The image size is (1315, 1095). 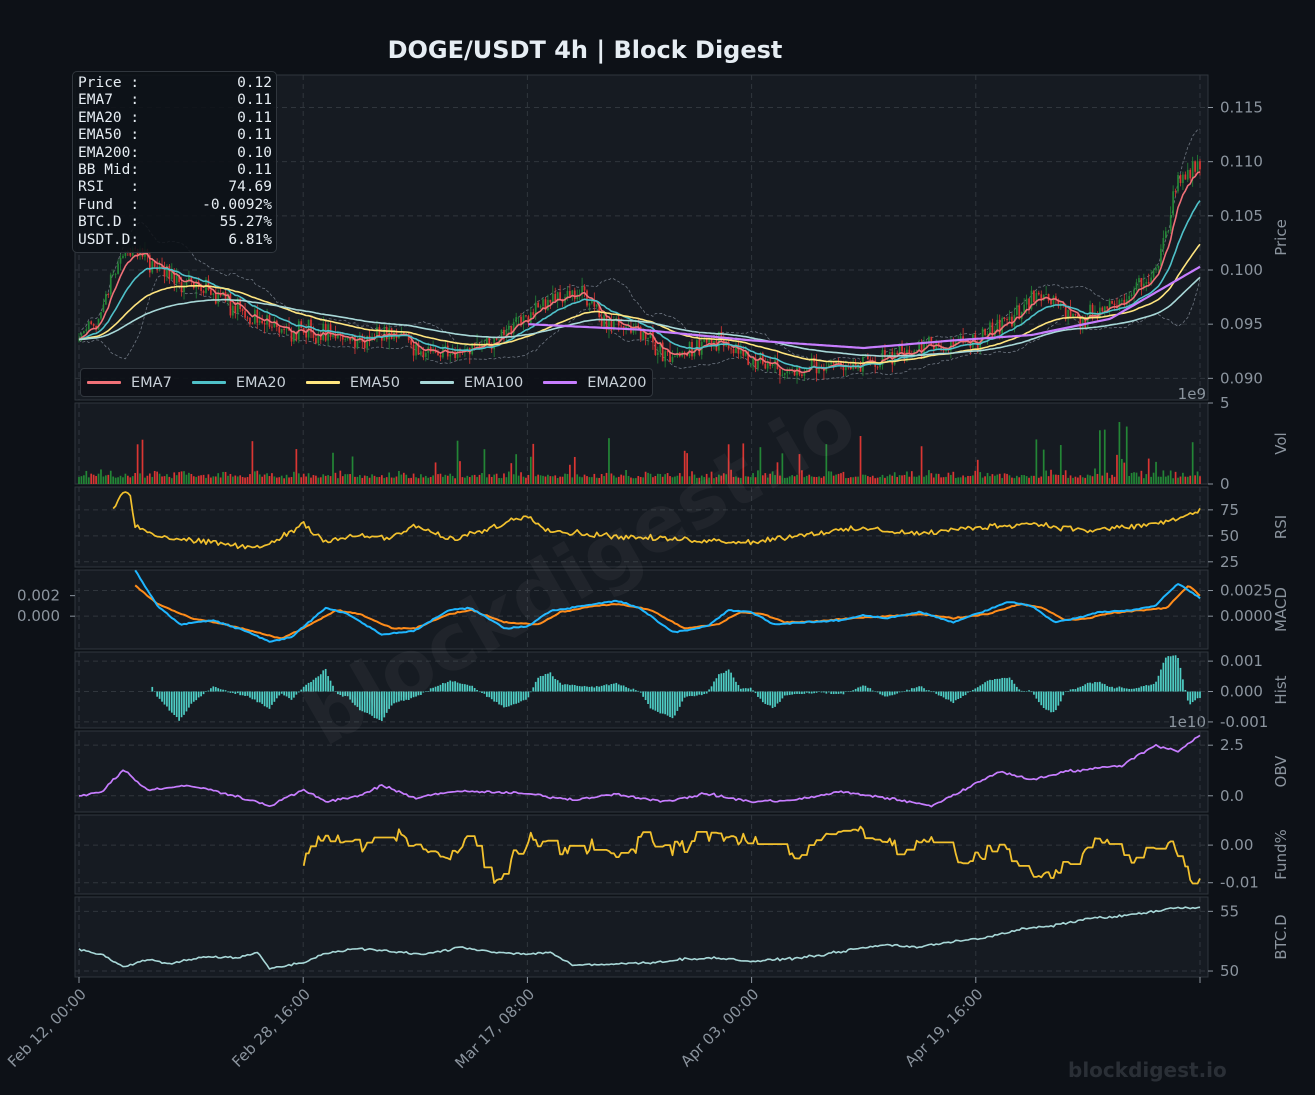 What do you see at coordinates (1281, 443) in the screenshot?
I see `y-axis-label: Vol` at bounding box center [1281, 443].